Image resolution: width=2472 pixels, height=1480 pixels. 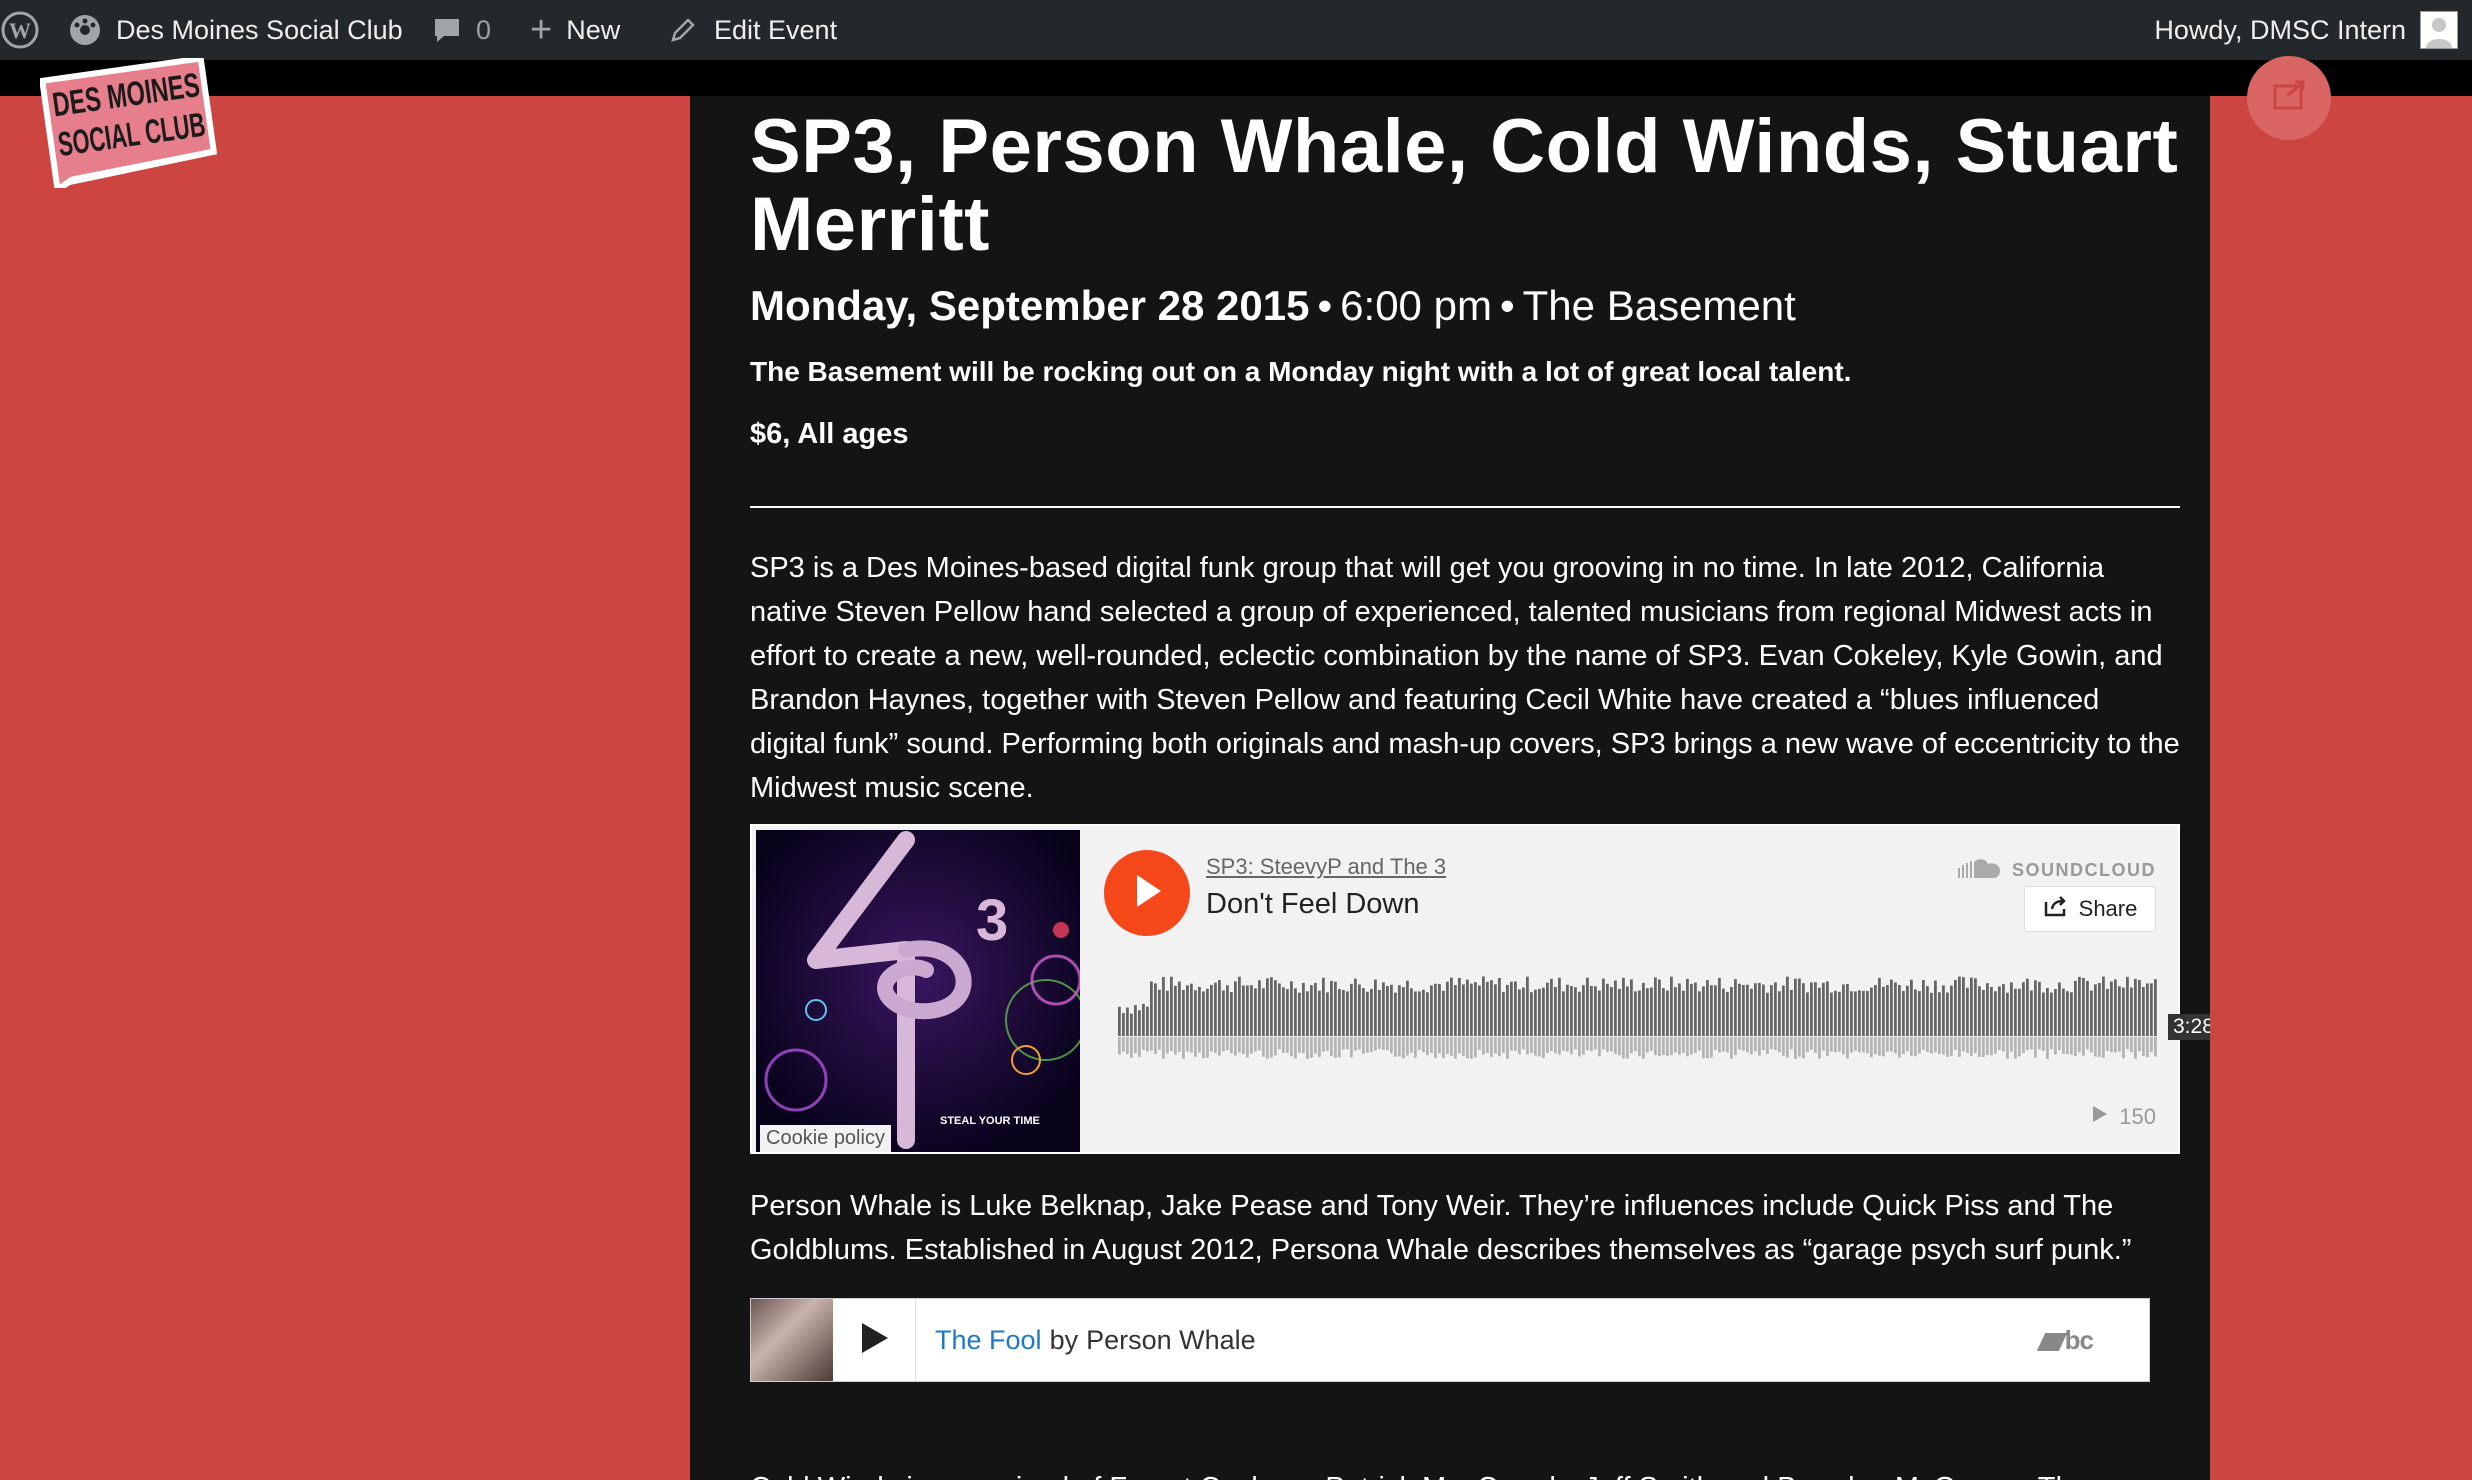 I want to click on event-venue: The Basement, so click(x=1659, y=305).